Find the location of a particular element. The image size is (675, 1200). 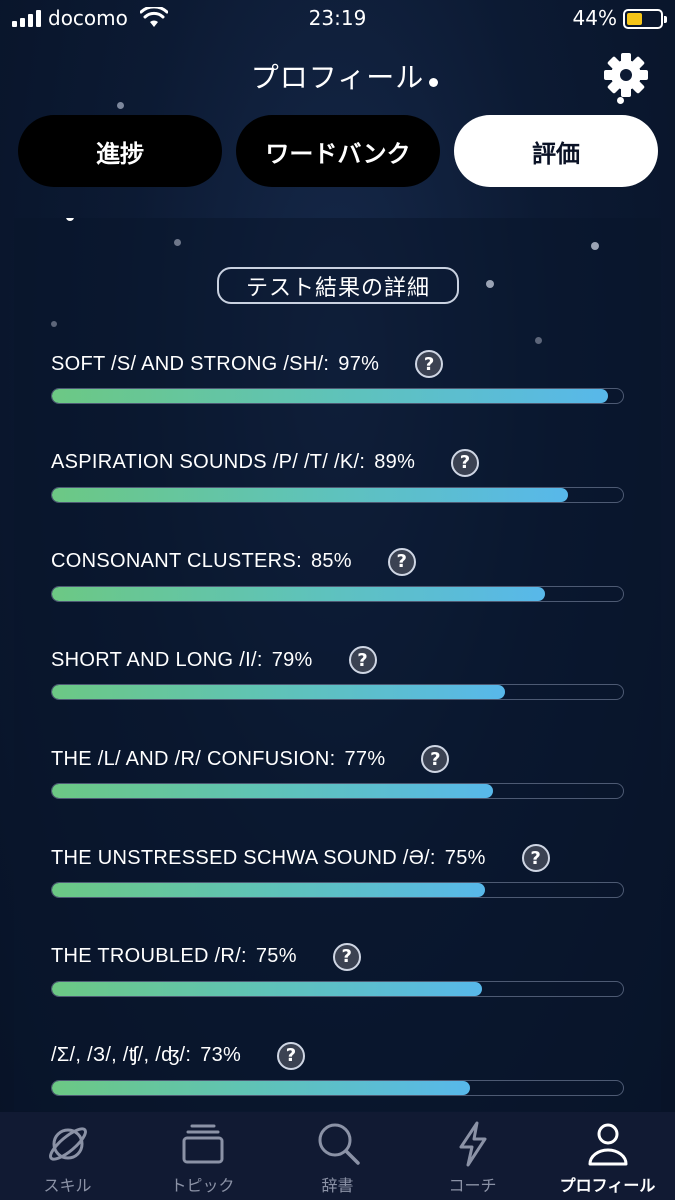

nav-label-topics: トピック is located at coordinates (202, 1185).